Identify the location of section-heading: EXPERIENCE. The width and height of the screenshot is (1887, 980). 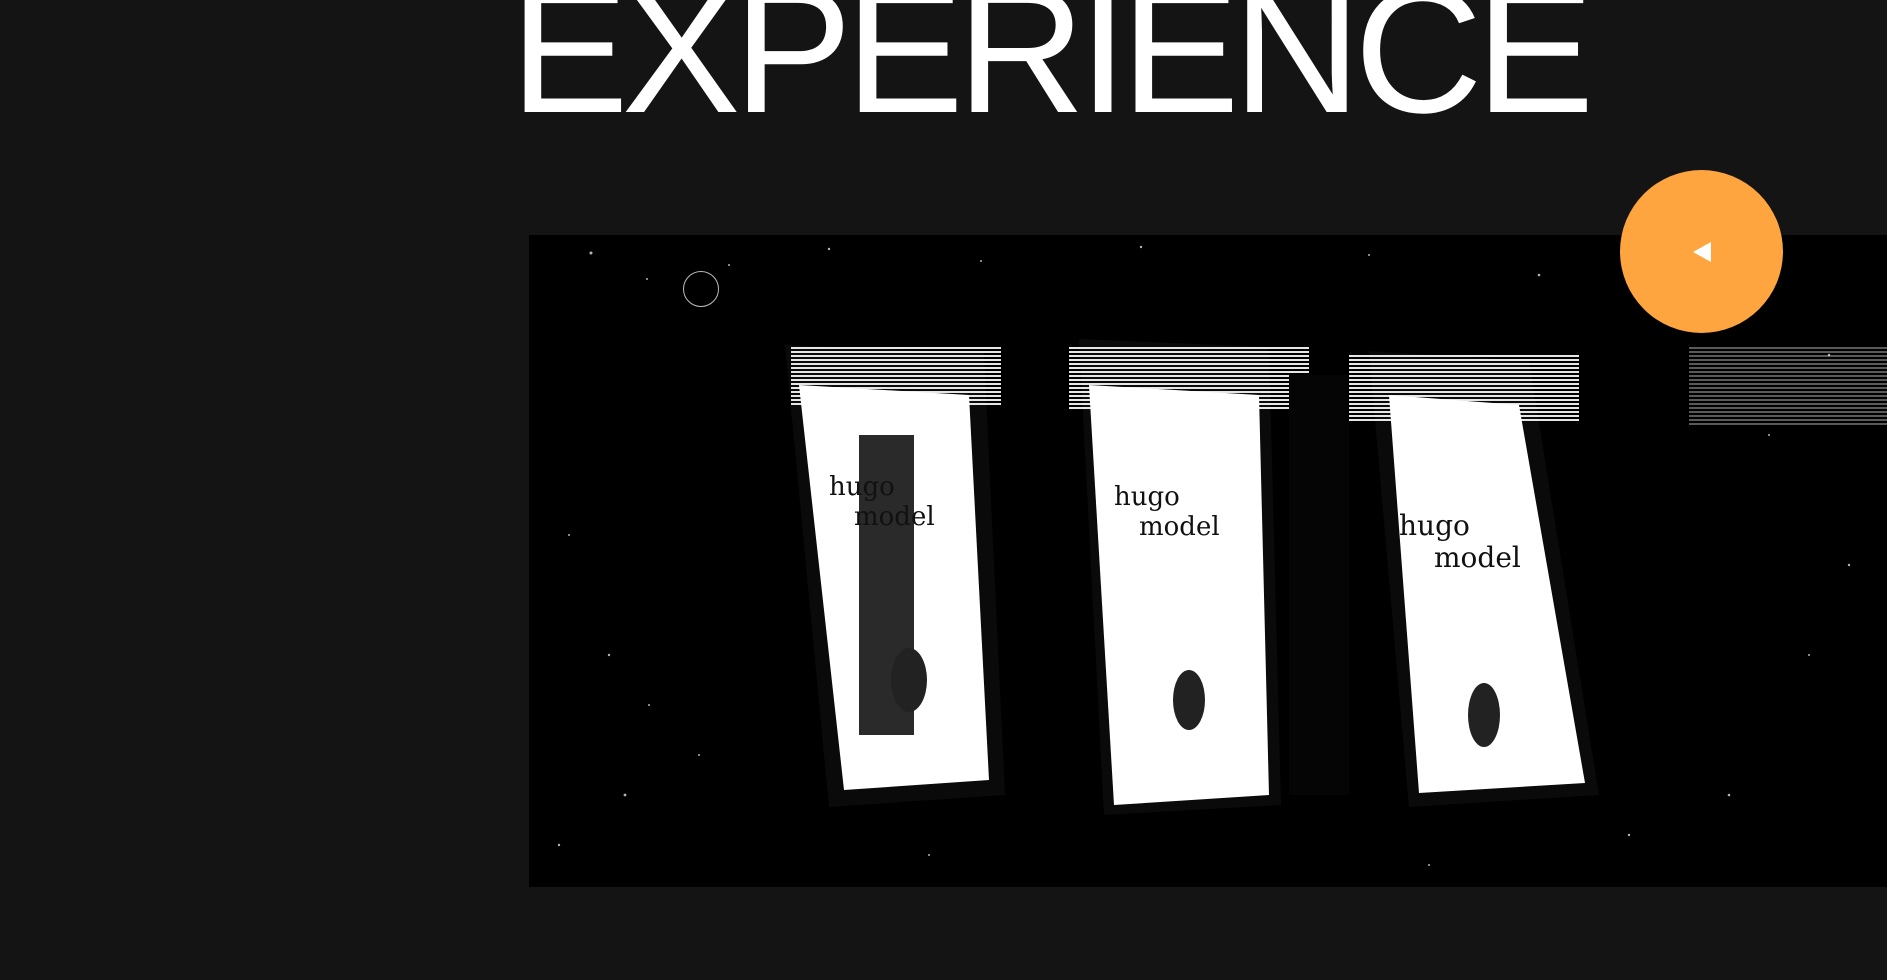
(1052, 75).